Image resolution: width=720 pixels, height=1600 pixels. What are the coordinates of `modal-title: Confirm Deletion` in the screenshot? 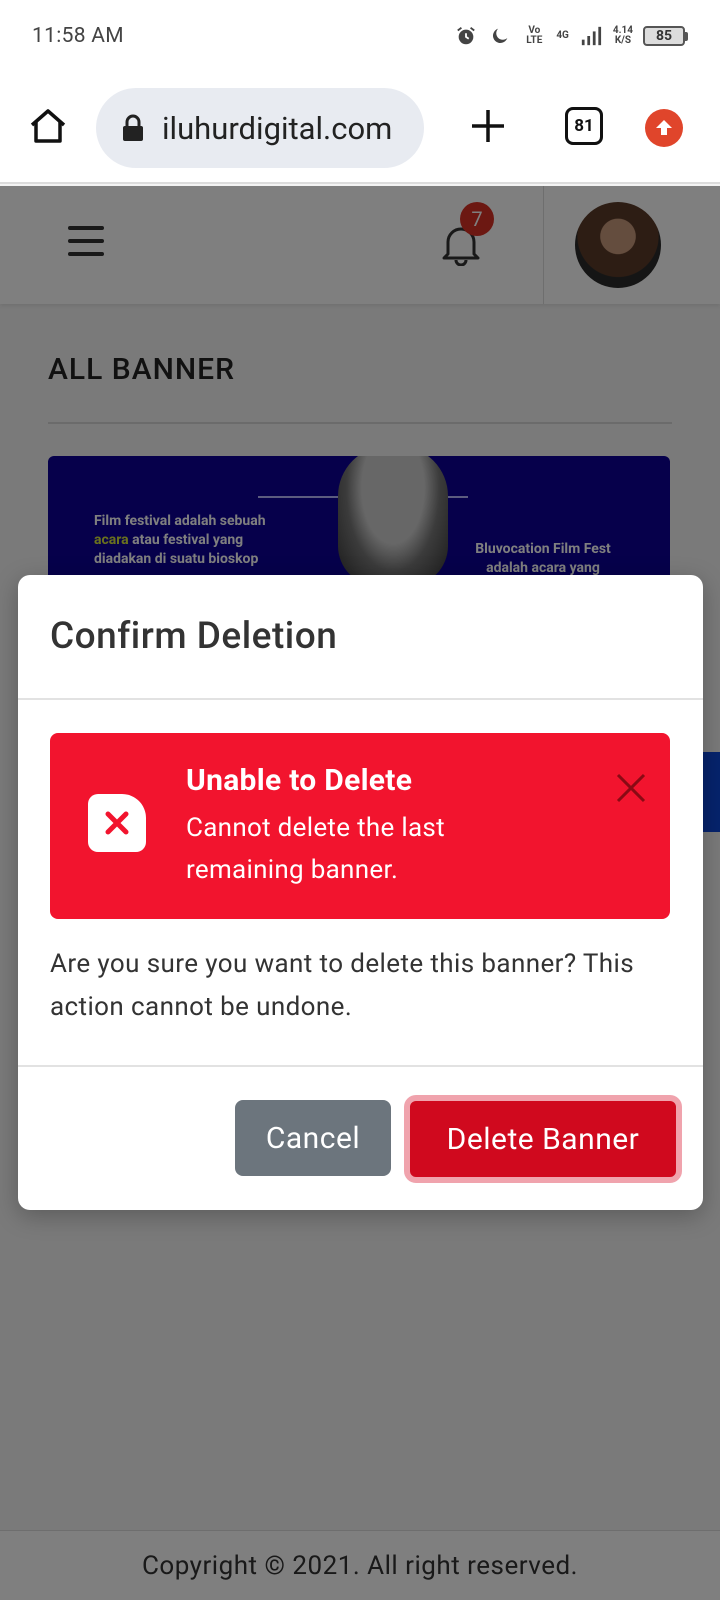 It's located at (194, 636).